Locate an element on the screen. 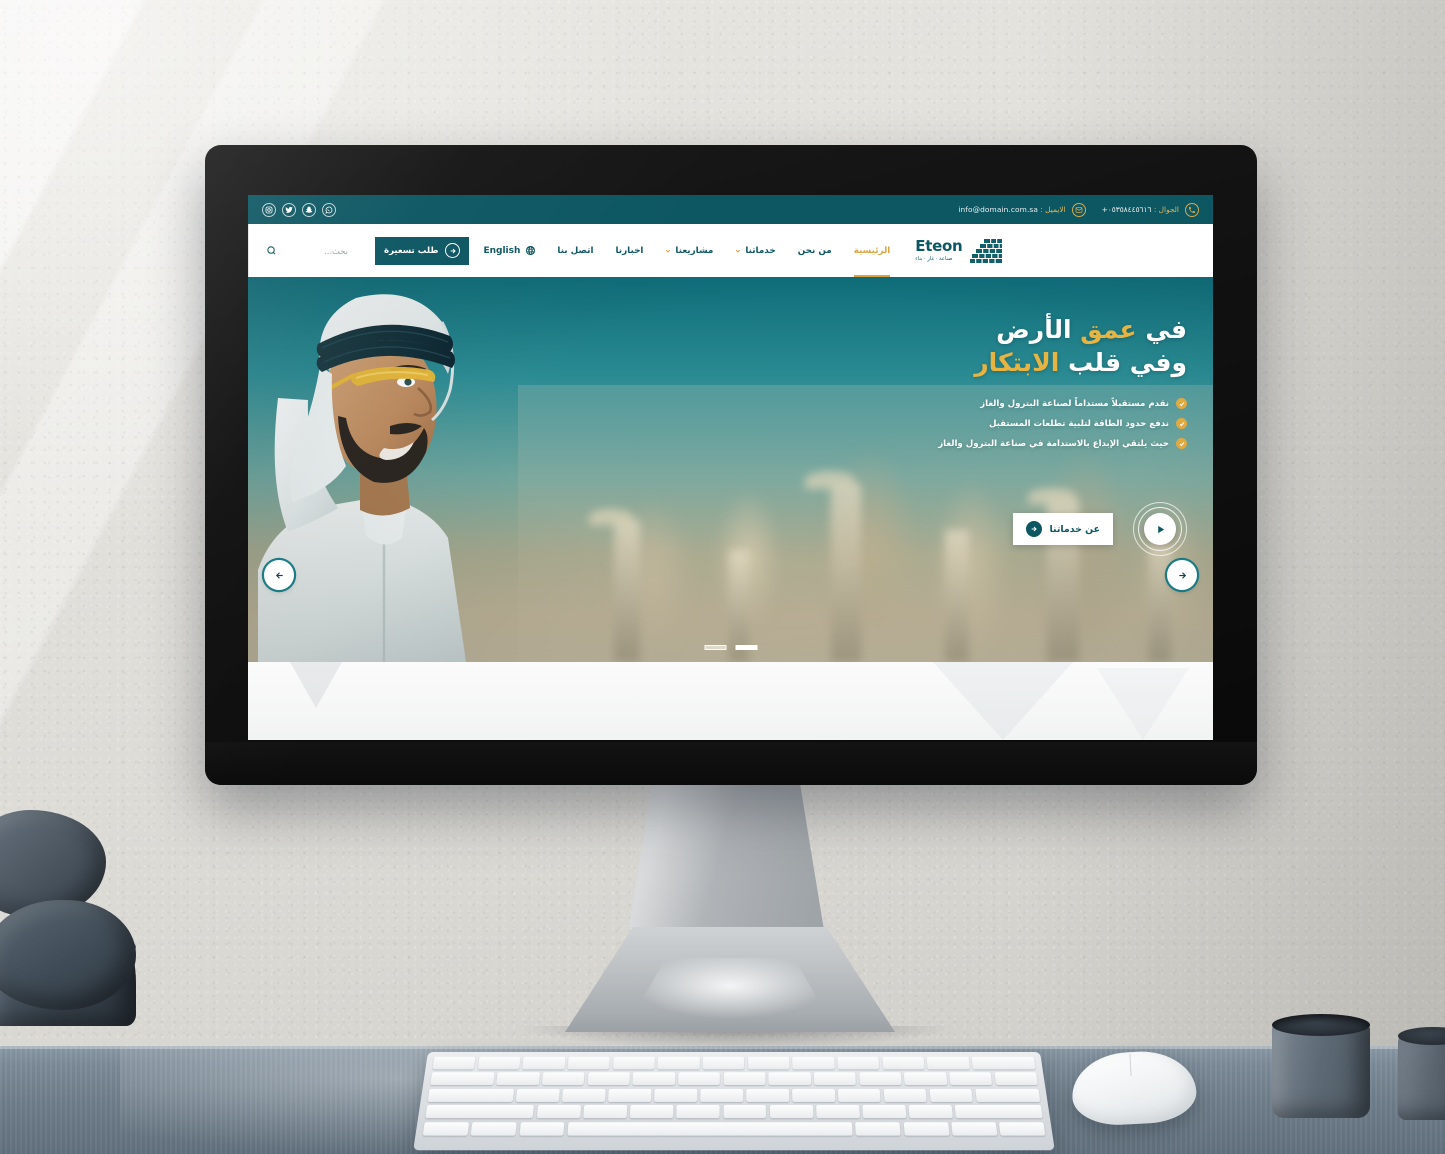  decor-vessel-left-rim is located at coordinates (1321, 1025).